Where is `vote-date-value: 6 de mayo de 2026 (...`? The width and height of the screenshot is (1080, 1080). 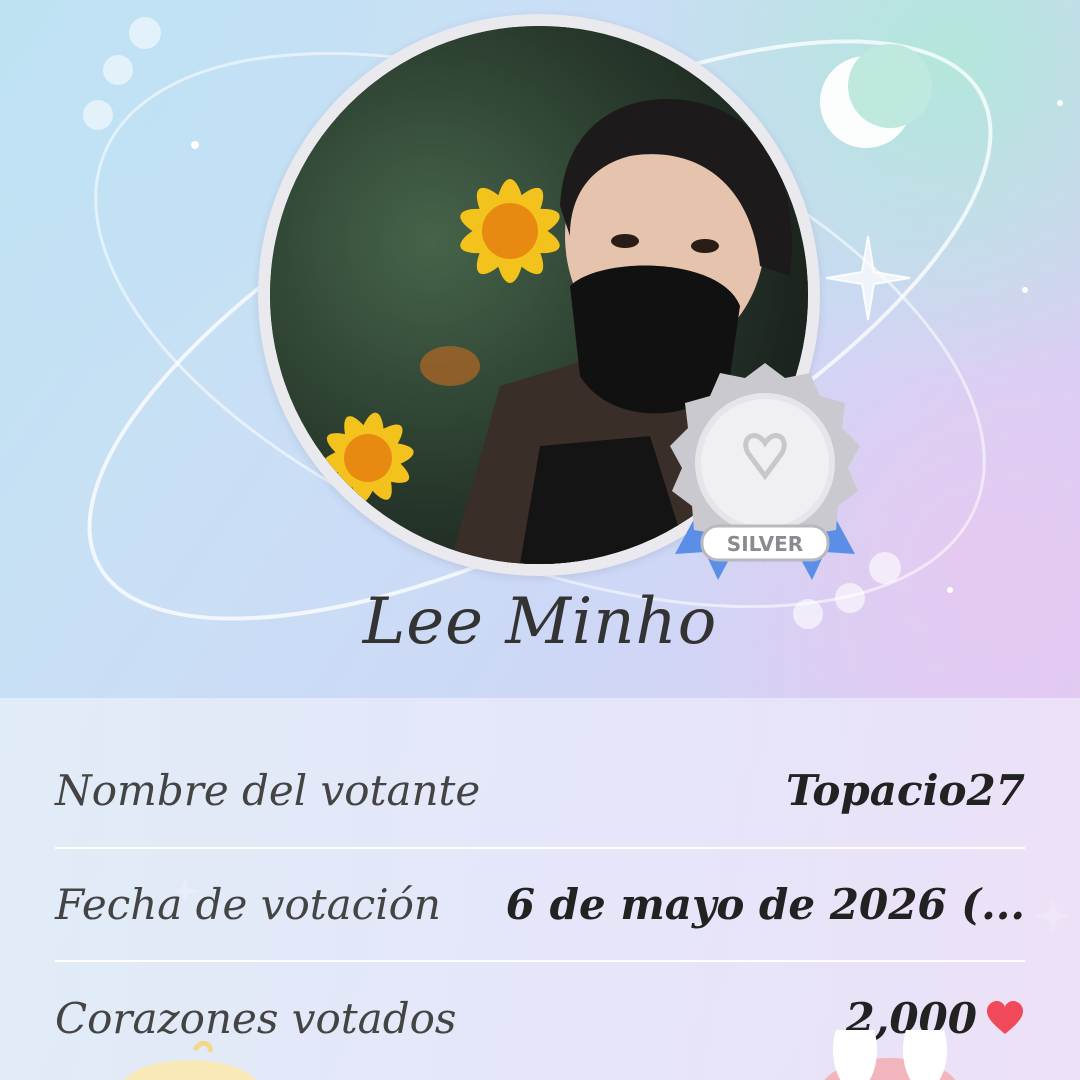 vote-date-value: 6 de mayo de 2026 (... is located at coordinates (765, 904).